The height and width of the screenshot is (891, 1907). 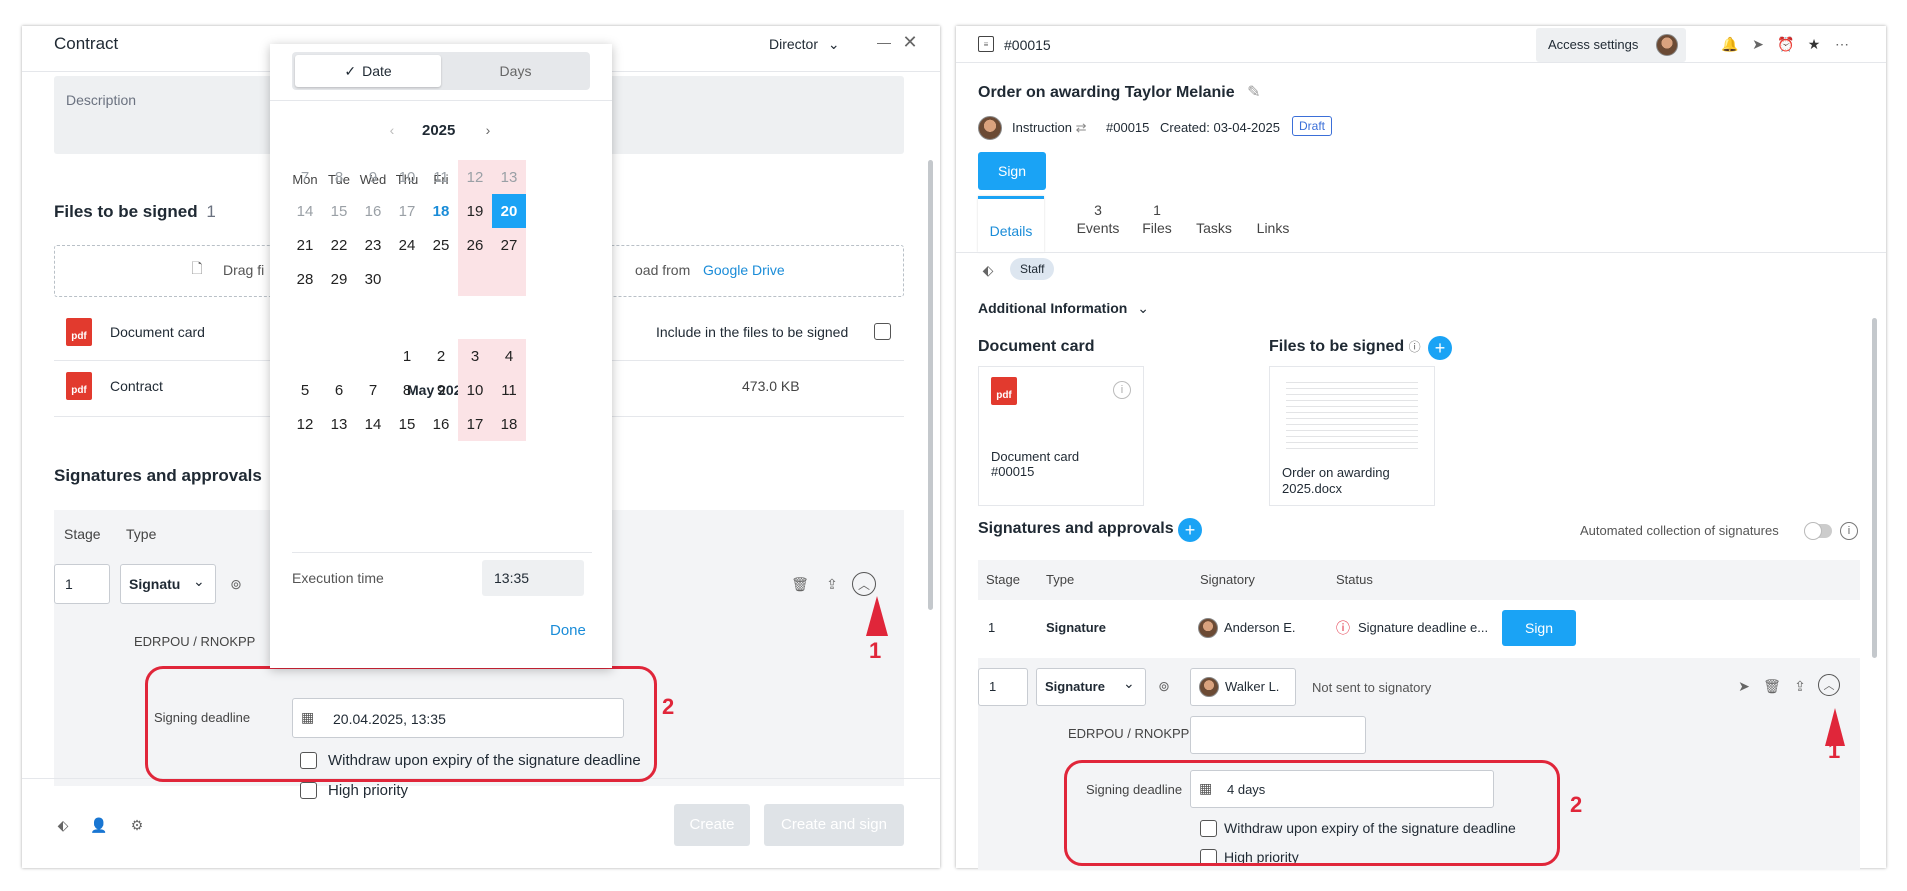 I want to click on calendar-day: 30, so click(x=373, y=279).